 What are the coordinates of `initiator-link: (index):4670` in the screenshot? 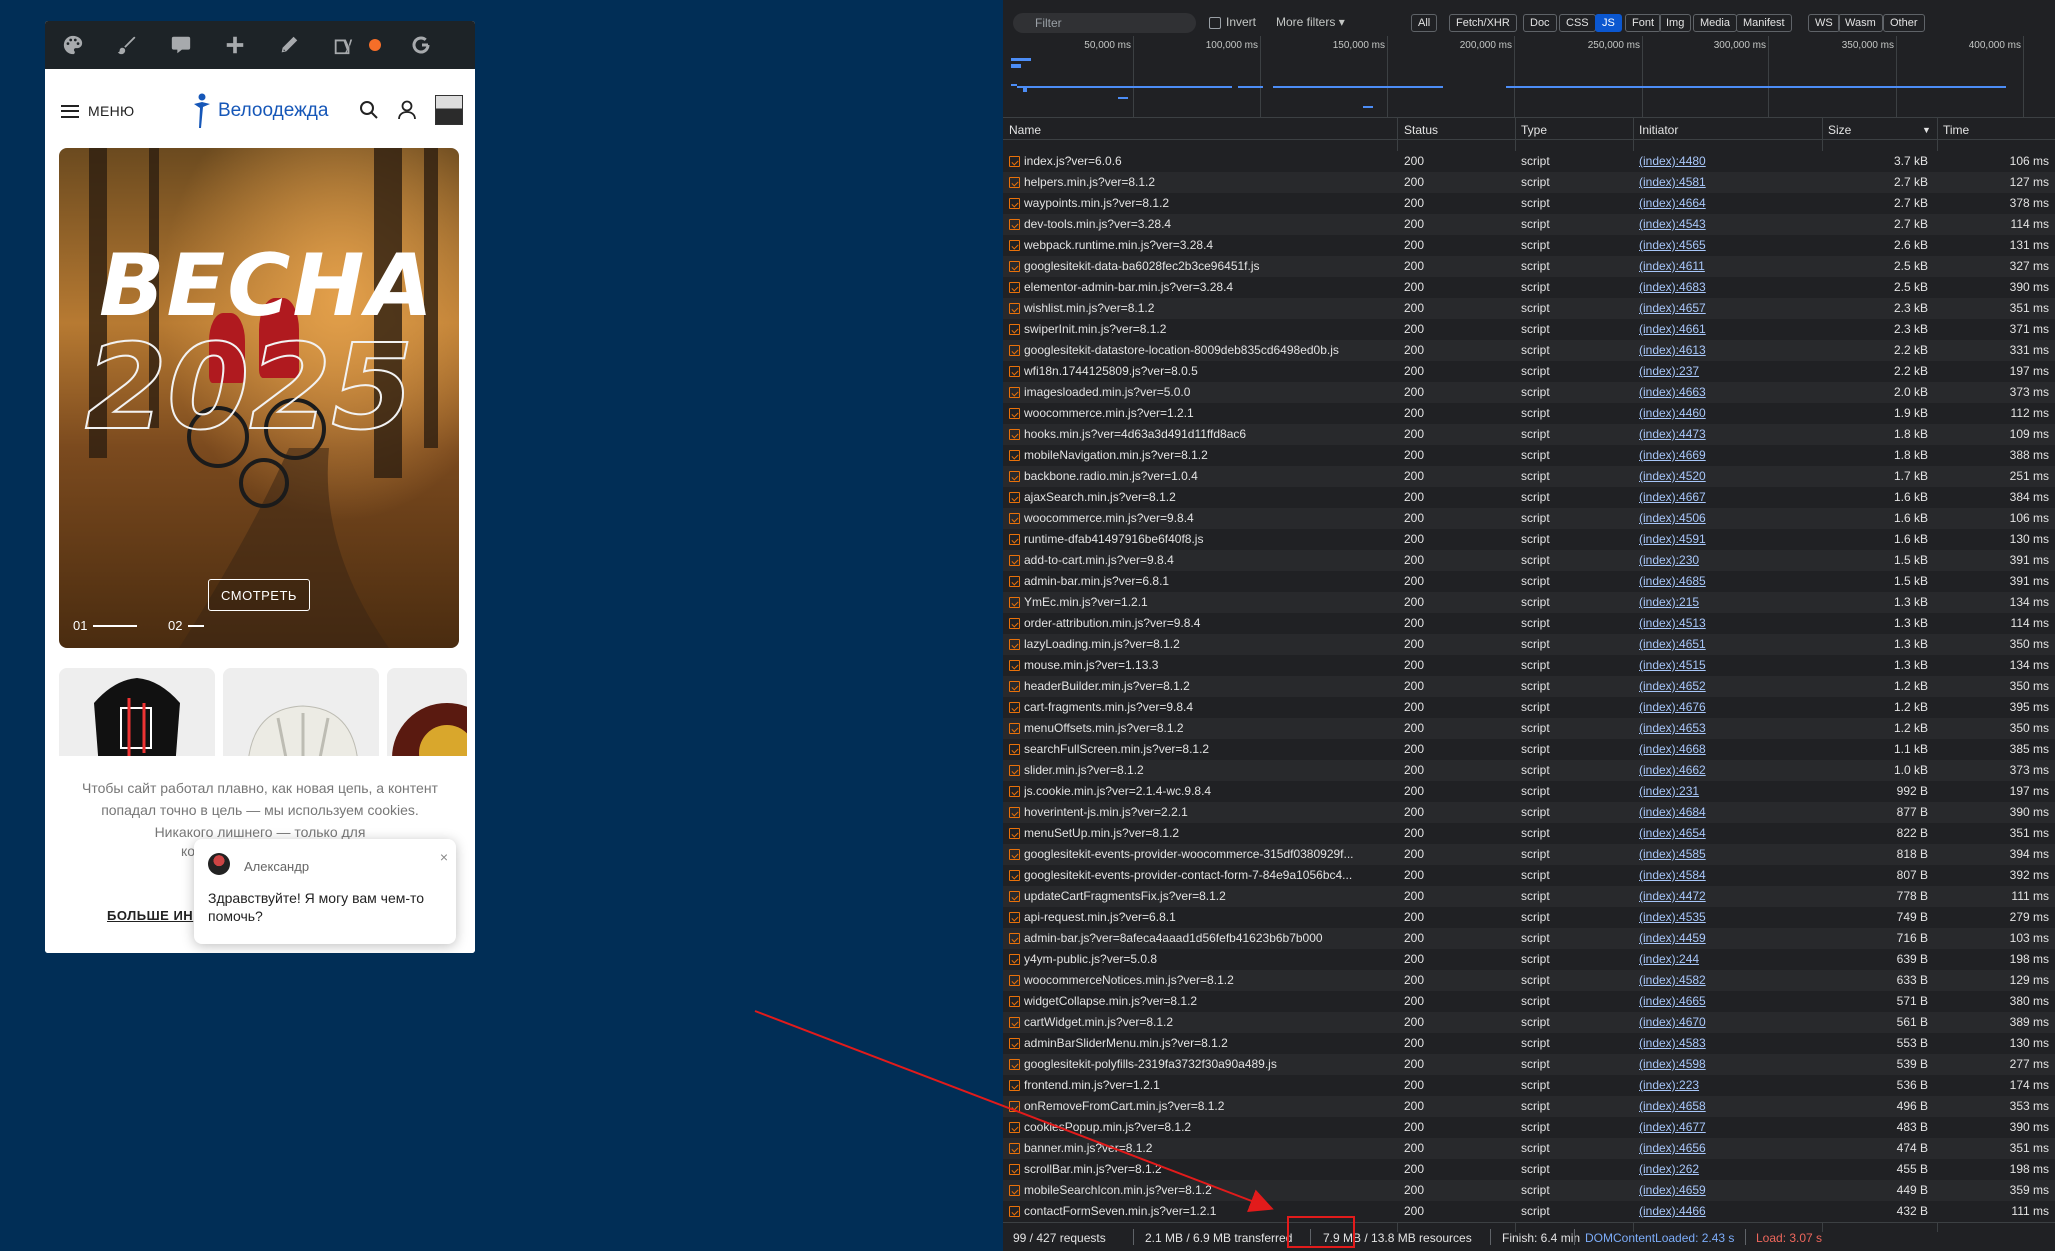 It's located at (1709, 1022).